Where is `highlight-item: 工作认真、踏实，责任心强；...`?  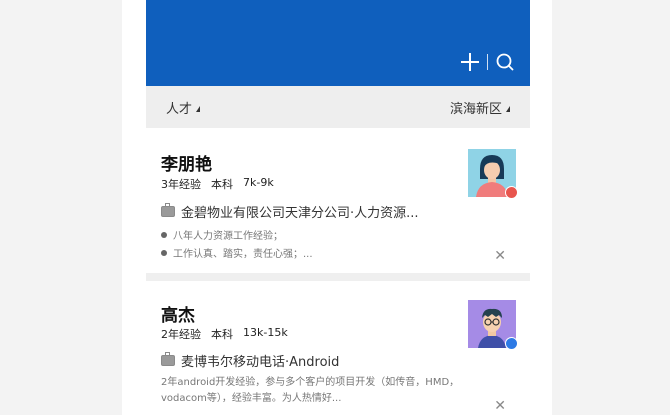
highlight-item: 工作认真、踏实，责任心强；... is located at coordinates (237, 252).